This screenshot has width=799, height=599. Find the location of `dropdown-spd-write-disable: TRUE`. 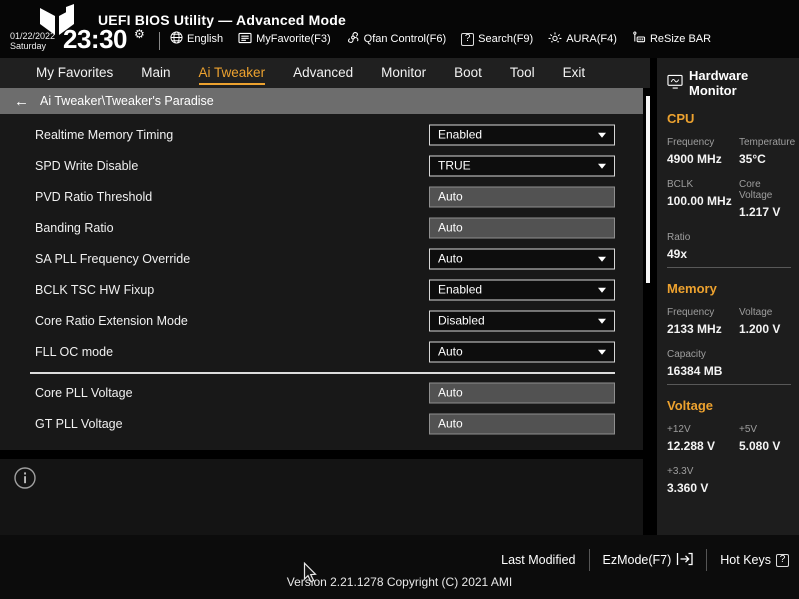

dropdown-spd-write-disable: TRUE is located at coordinates (522, 165).